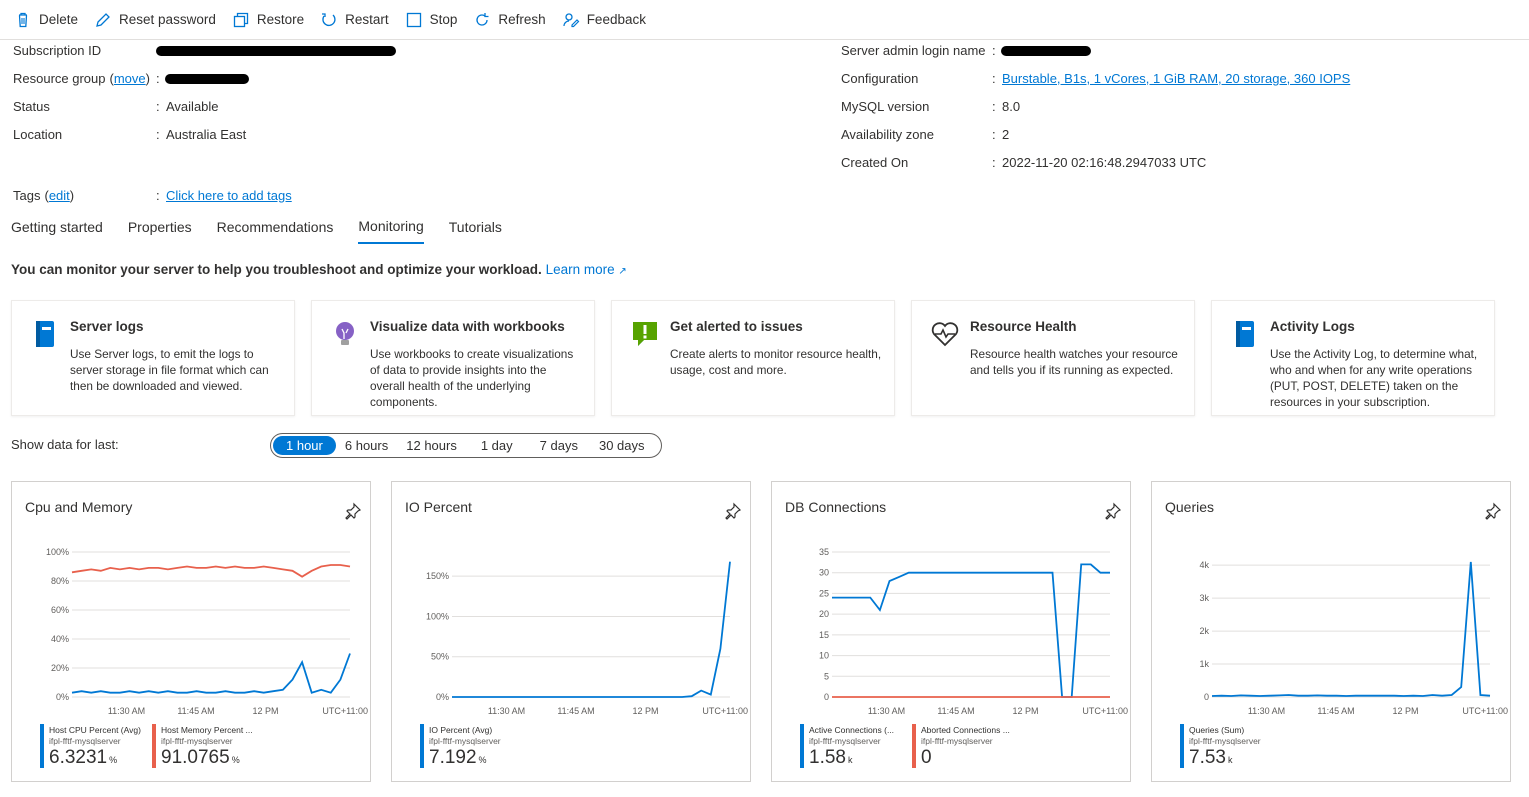  Describe the element at coordinates (103, 19) in the screenshot. I see `pencil-icon` at that location.